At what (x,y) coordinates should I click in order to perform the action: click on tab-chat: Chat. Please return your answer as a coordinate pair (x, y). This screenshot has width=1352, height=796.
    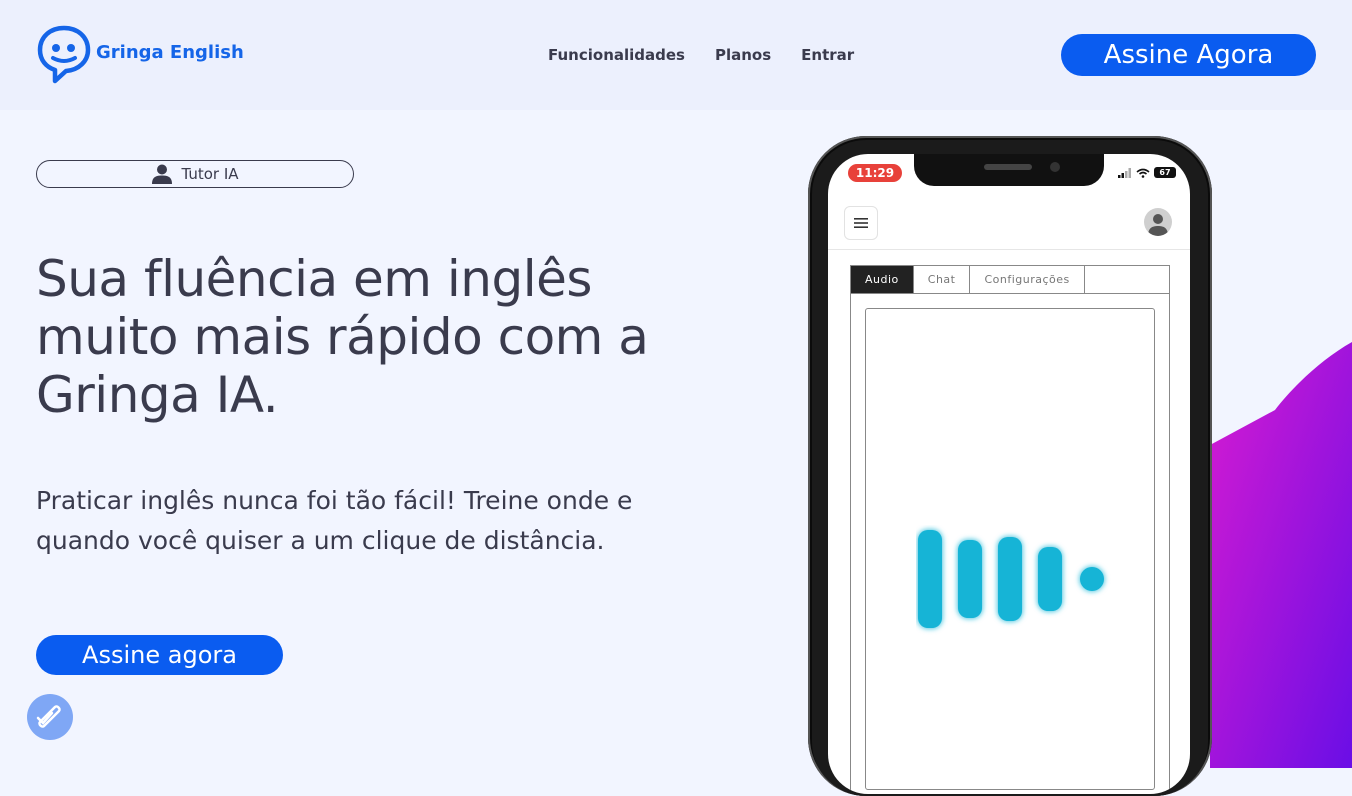
    Looking at the image, I should click on (942, 279).